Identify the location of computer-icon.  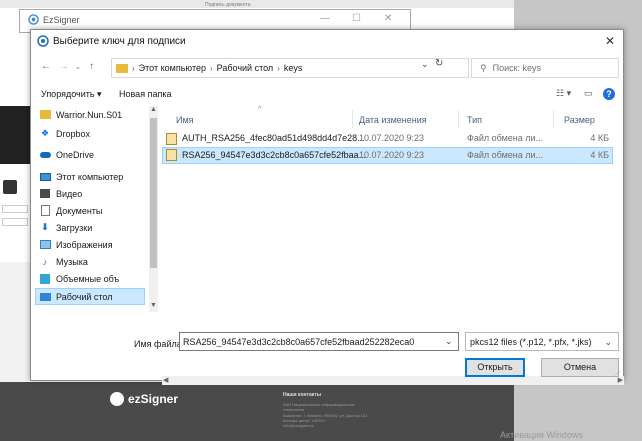
(45, 176).